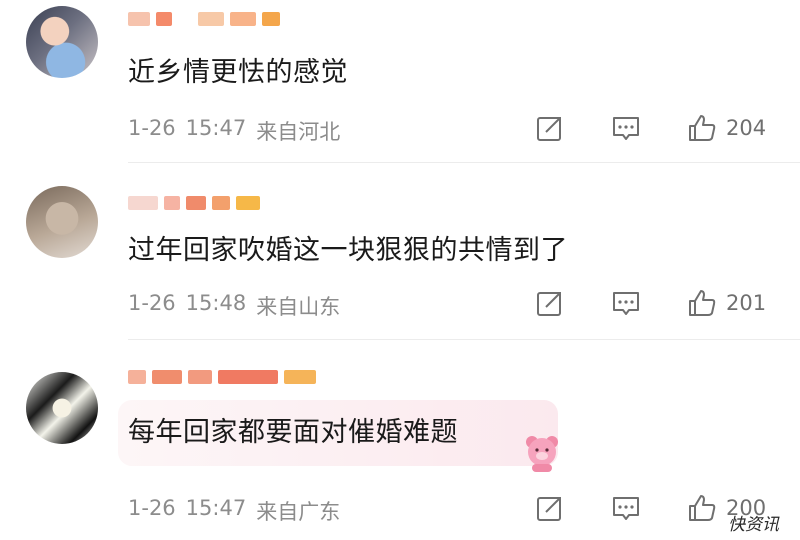 The width and height of the screenshot is (800, 540). Describe the element at coordinates (542, 452) in the screenshot. I see `bear-sticker-icon` at that location.